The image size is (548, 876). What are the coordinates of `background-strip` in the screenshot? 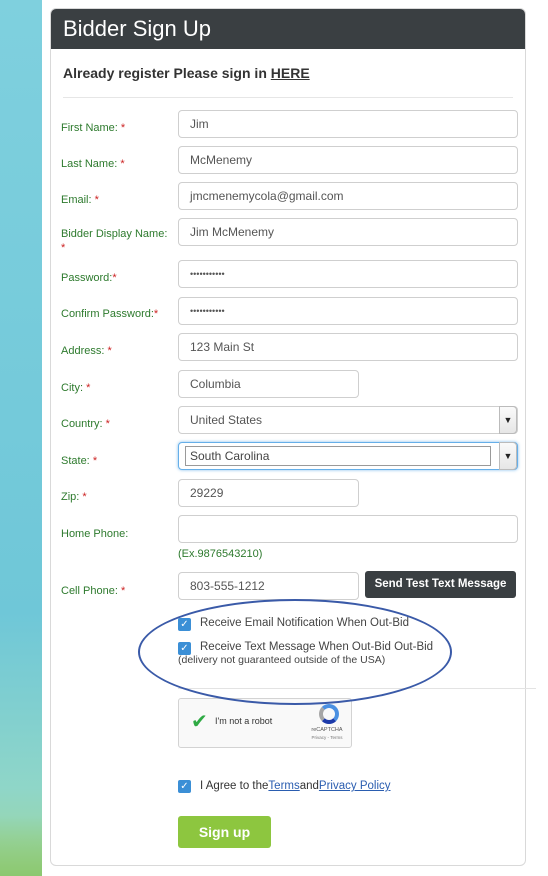 It's located at (21, 438).